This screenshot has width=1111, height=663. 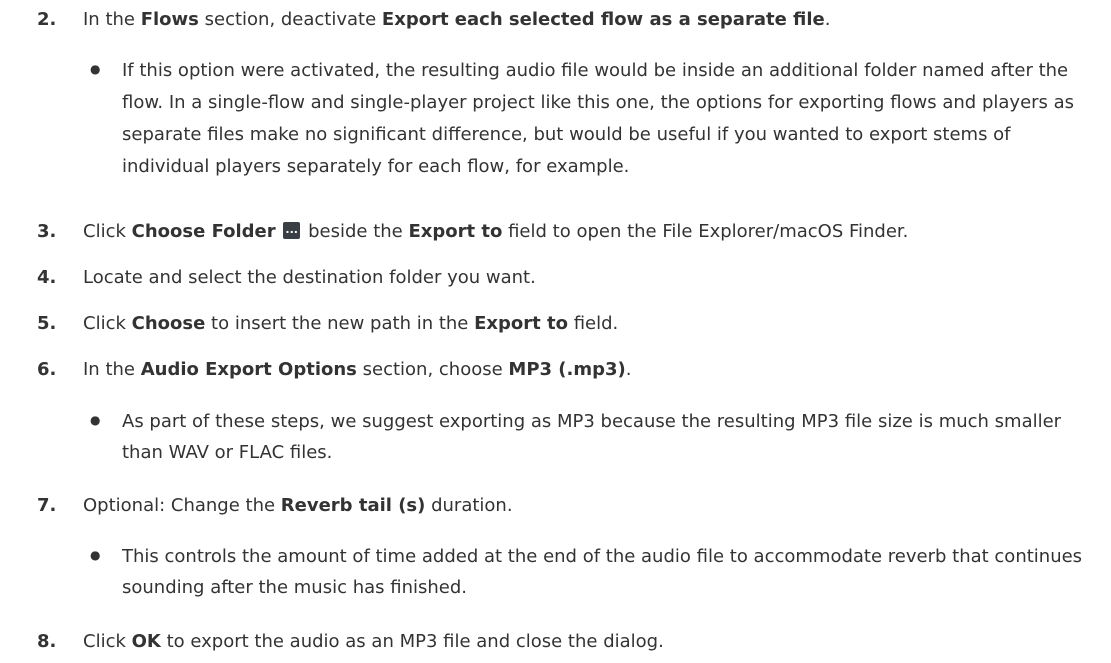 I want to click on step-number: 4., so click(x=47, y=277).